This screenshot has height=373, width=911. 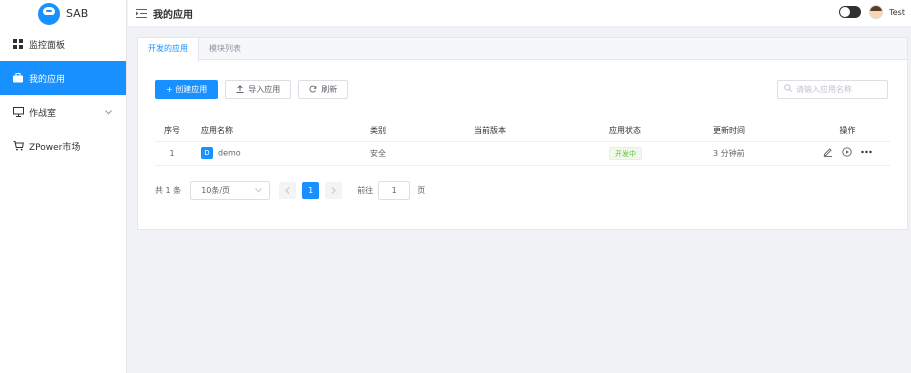 What do you see at coordinates (77, 13) in the screenshot?
I see `app-name: SAB` at bounding box center [77, 13].